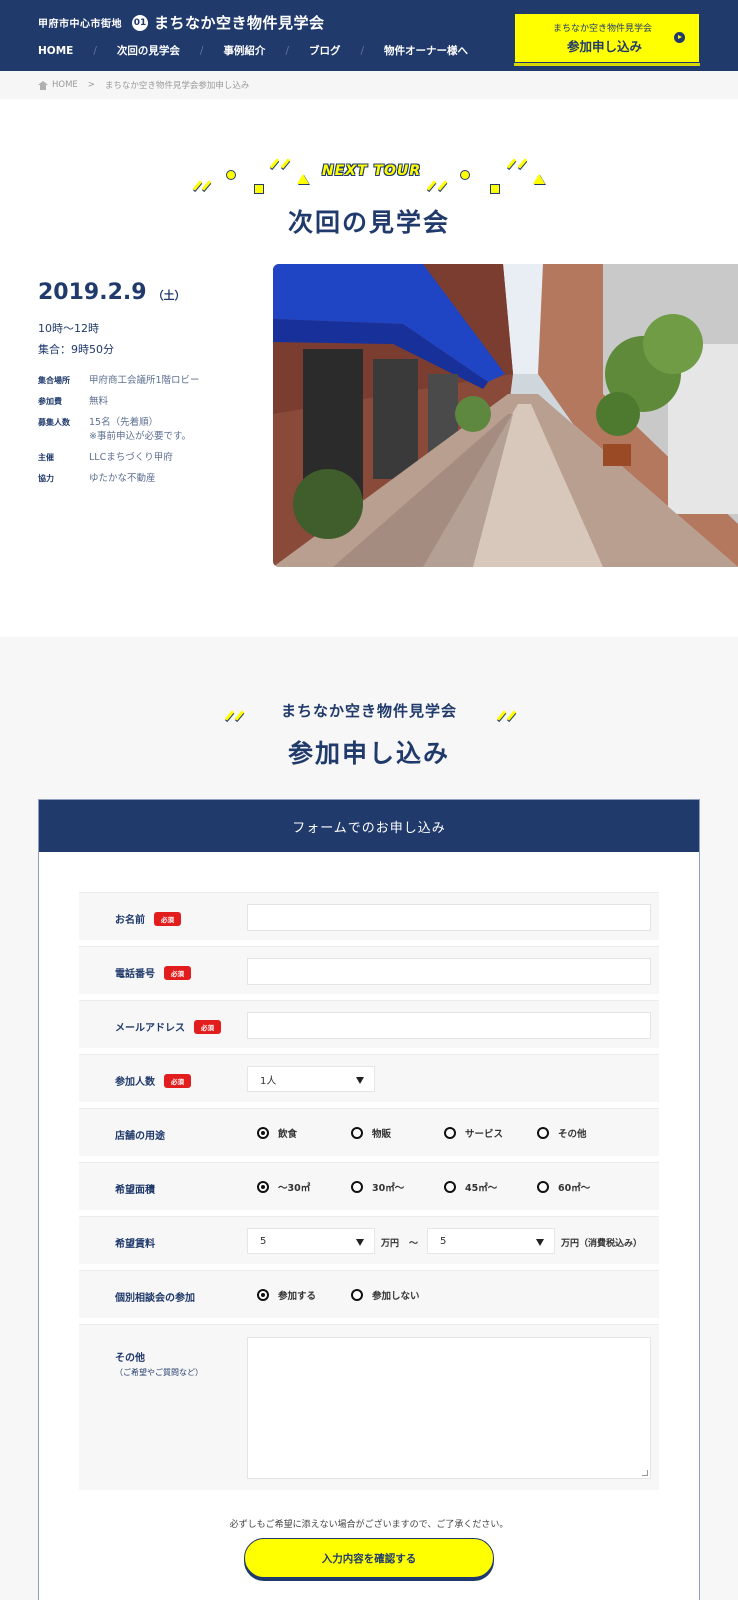  I want to click on form-row-phone: 電話番号 必須, so click(369, 970).